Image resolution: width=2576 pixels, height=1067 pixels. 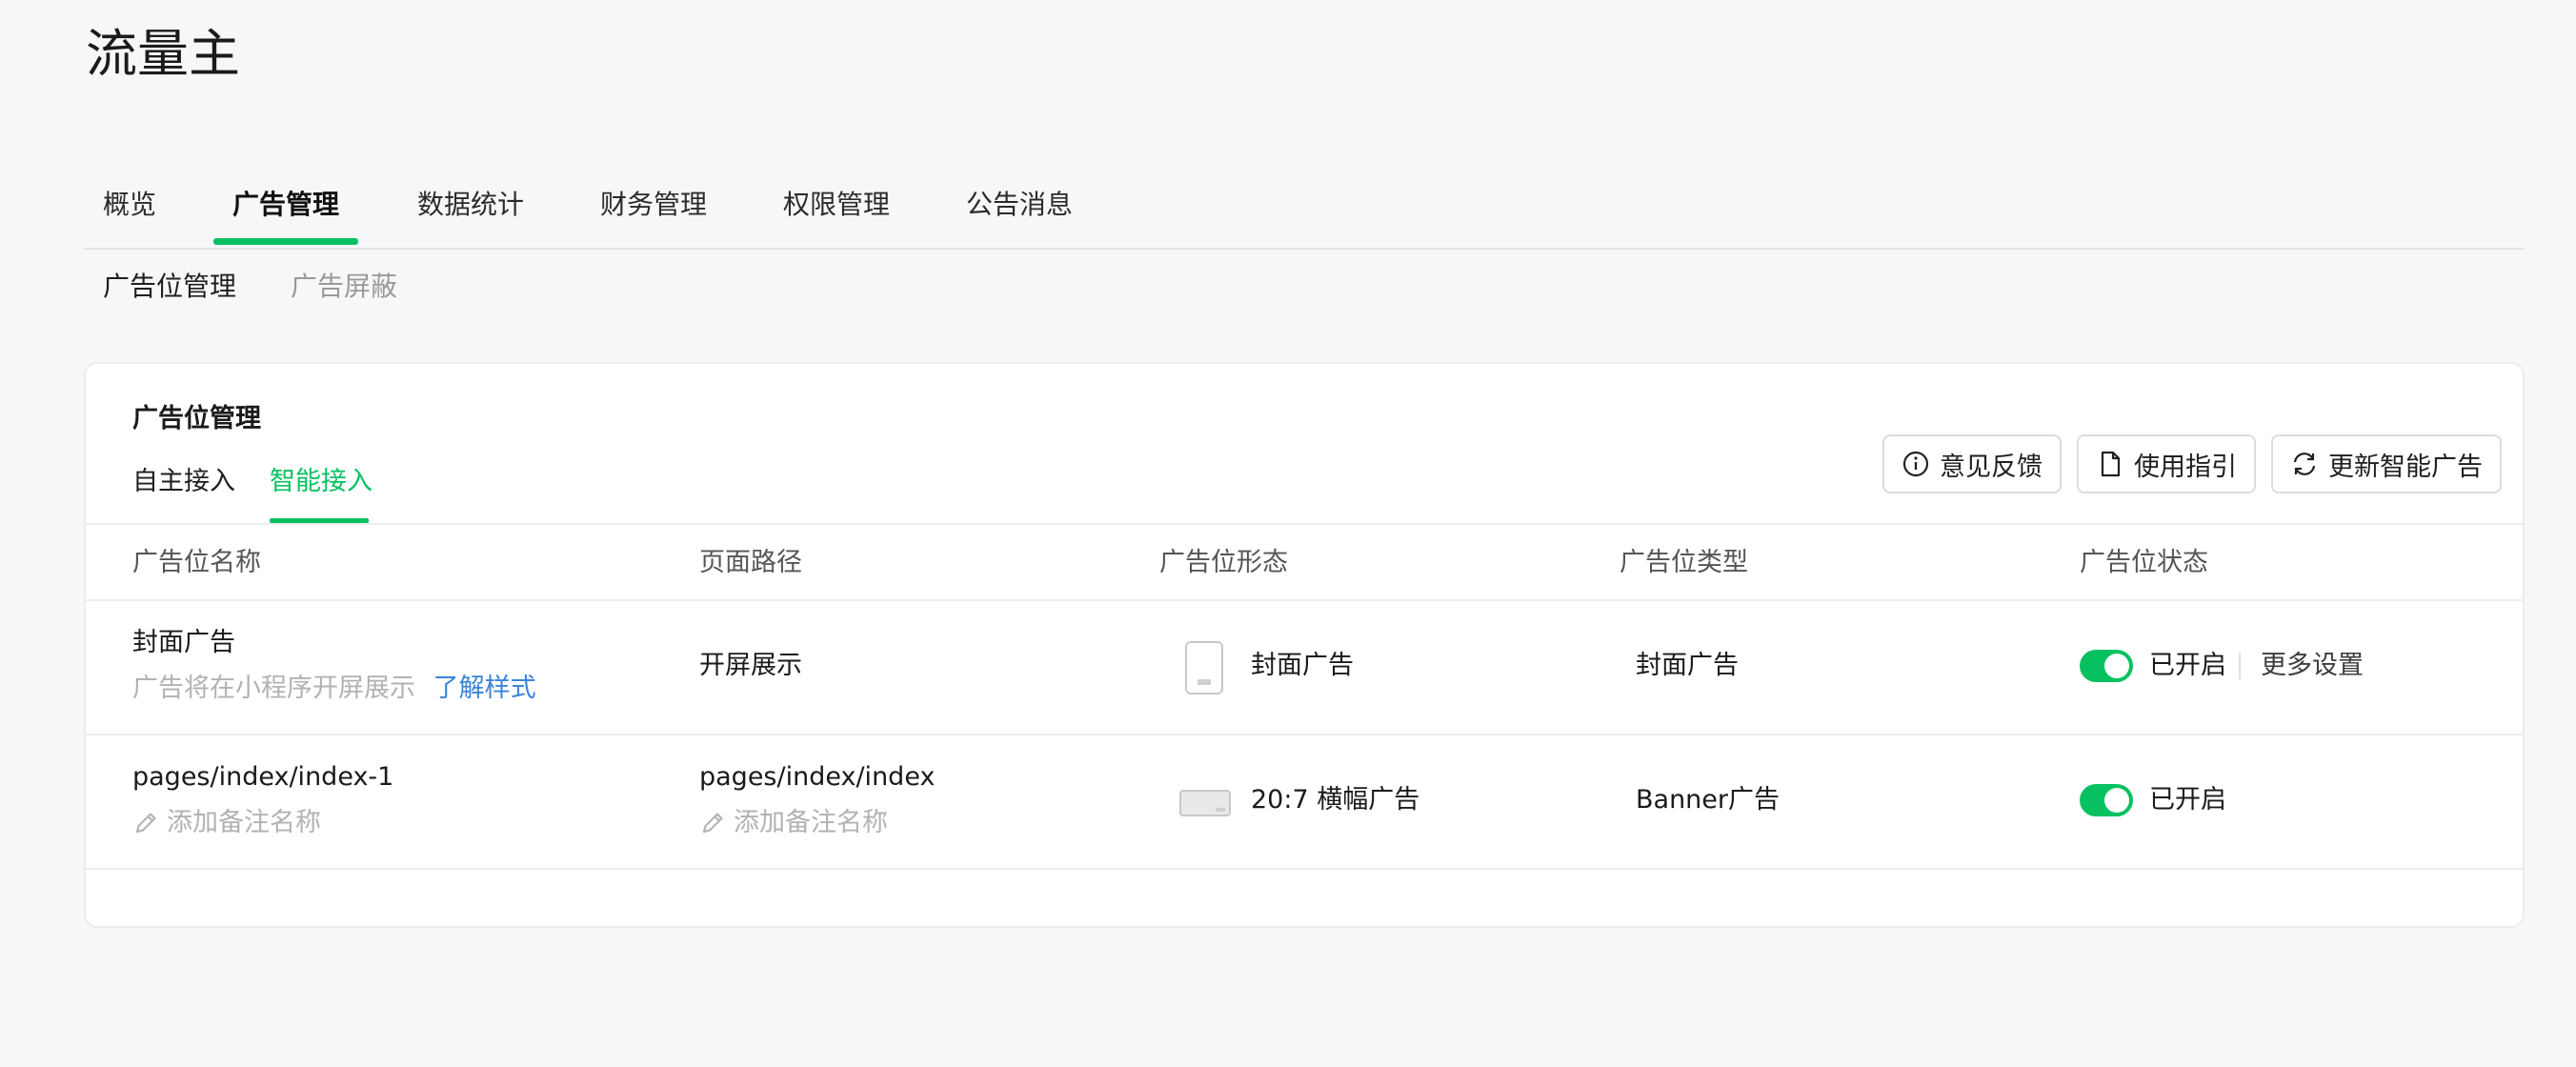 I want to click on usage-guide-label: 使用指引, so click(x=2185, y=467).